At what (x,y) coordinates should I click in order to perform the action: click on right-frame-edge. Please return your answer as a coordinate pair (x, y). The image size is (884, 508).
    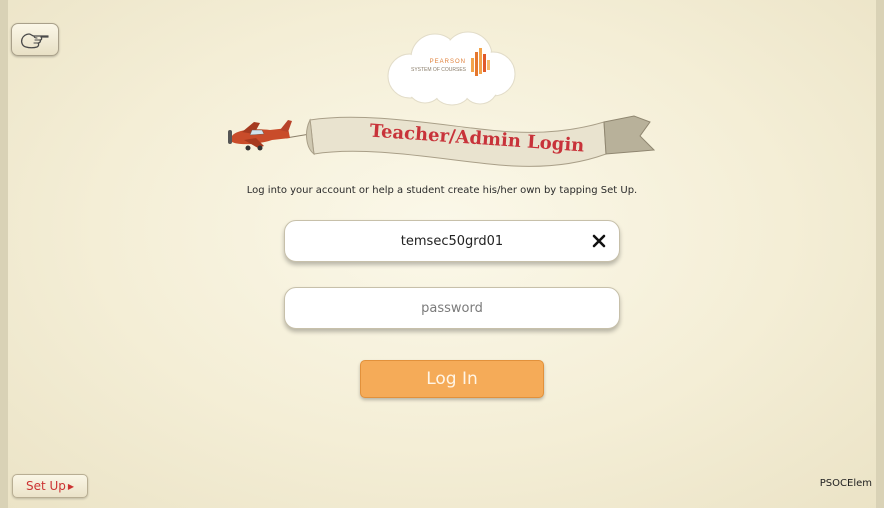
    Looking at the image, I should click on (880, 254).